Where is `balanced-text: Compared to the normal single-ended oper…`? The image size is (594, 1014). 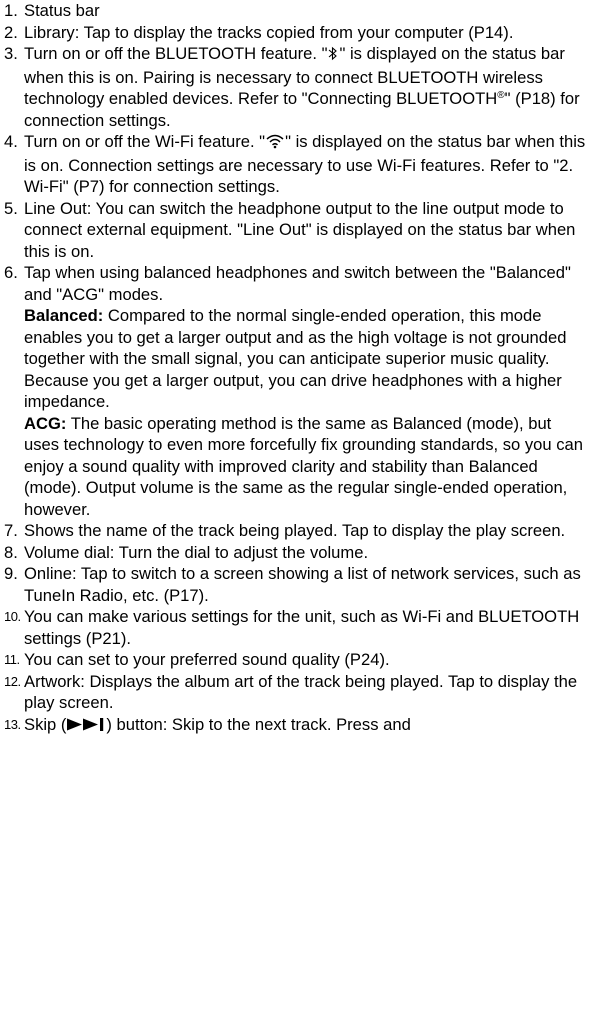
balanced-text: Compared to the normal single-ended oper… is located at coordinates (295, 358).